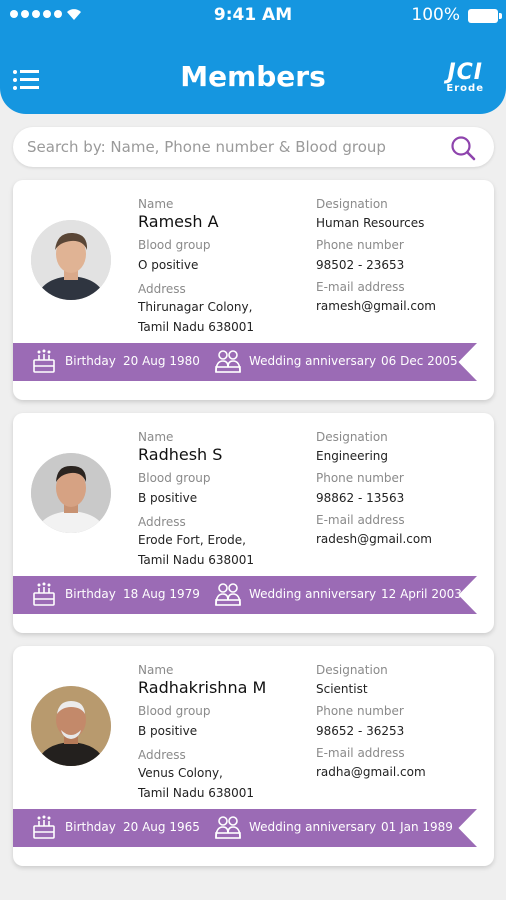  I want to click on birthday-value: 20 Aug 1965, so click(161, 827).